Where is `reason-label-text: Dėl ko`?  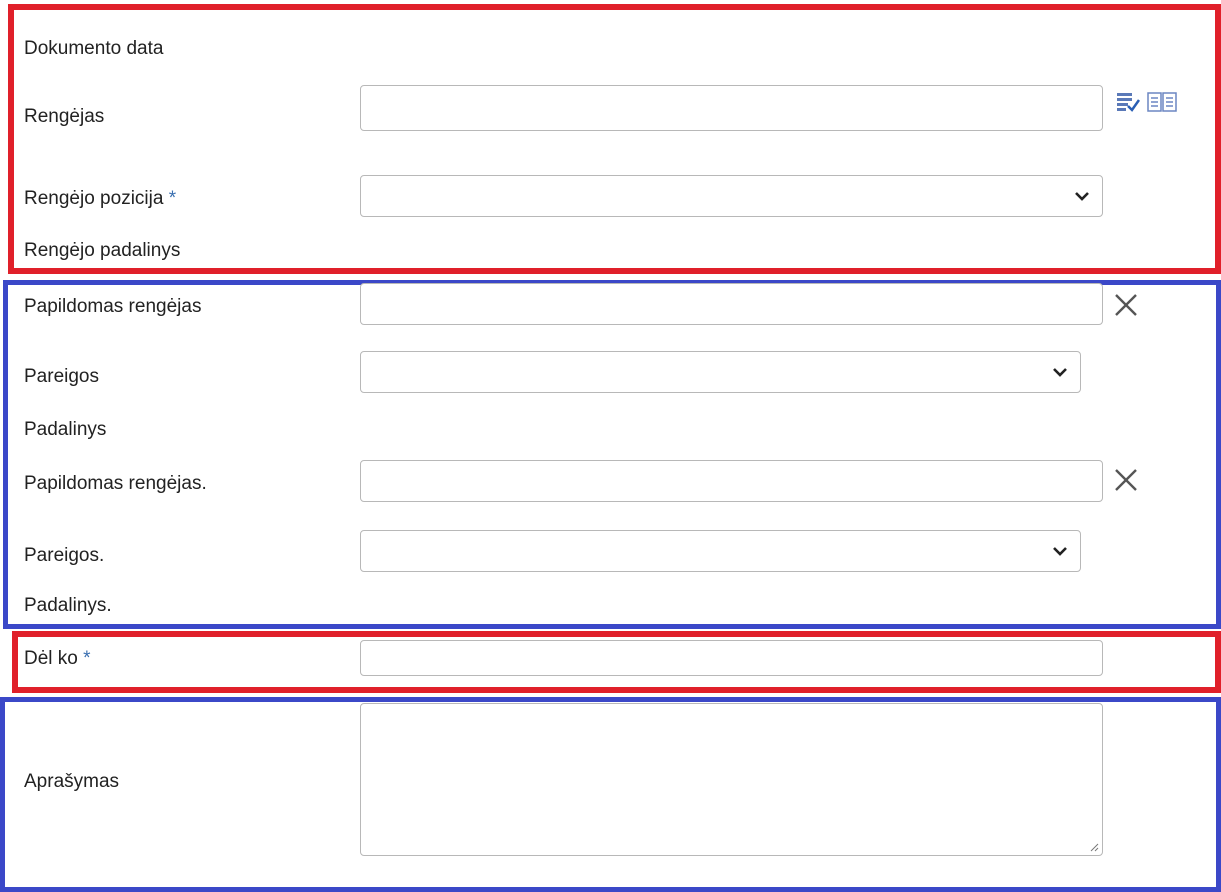 reason-label-text: Dėl ko is located at coordinates (51, 658).